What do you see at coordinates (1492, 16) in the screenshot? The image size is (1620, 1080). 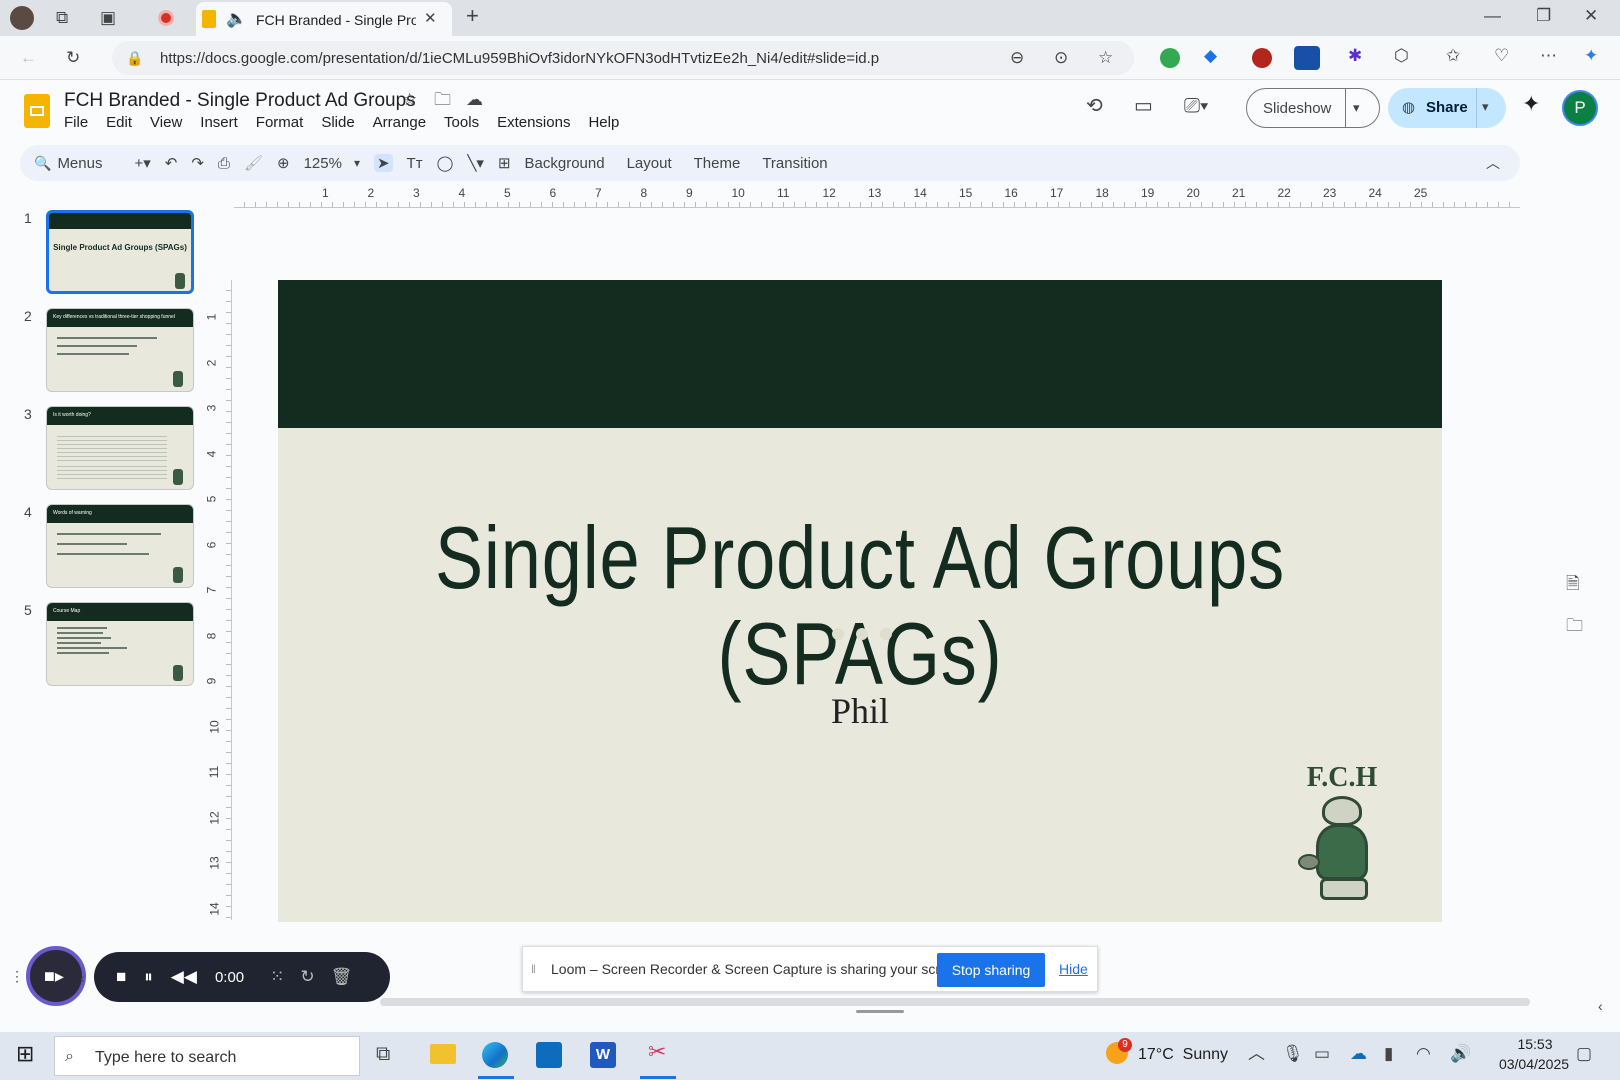 I see `minimize-icon: —` at bounding box center [1492, 16].